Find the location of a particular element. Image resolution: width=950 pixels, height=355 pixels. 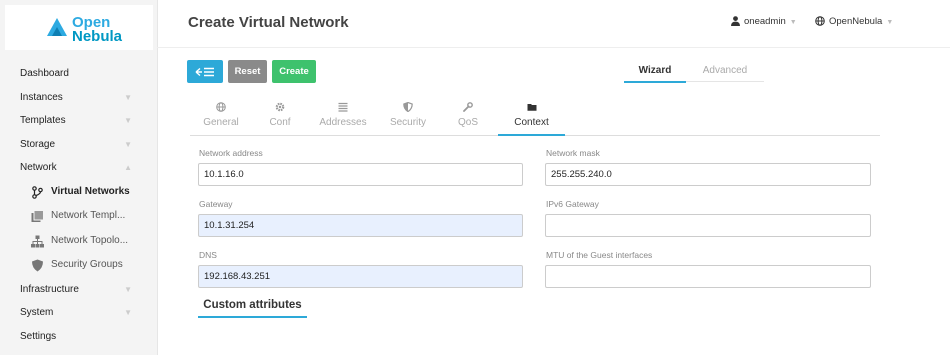

sidebar-item-label: Dashboard is located at coordinates (44, 73).